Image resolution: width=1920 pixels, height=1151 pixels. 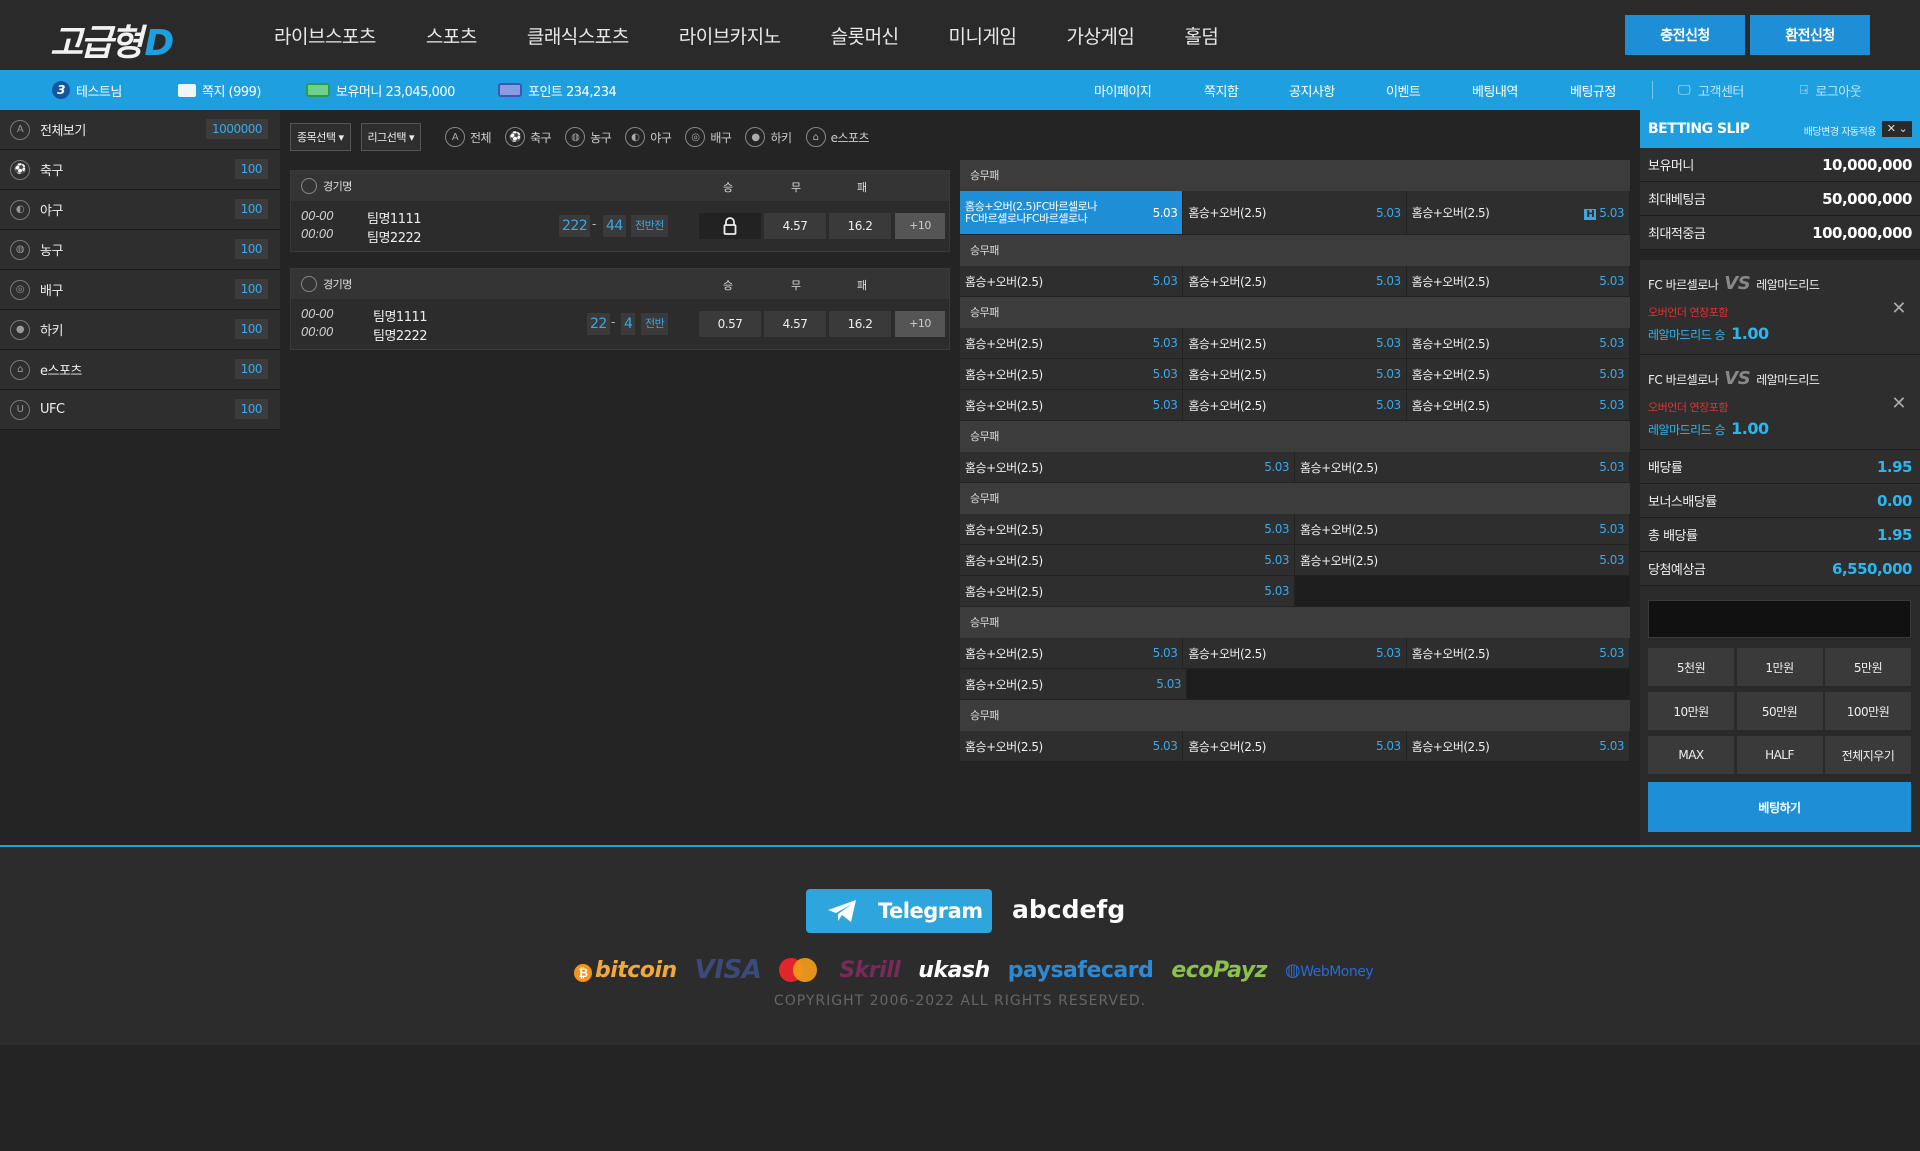 I want to click on win-odd-button: 0.57, so click(x=730, y=324).